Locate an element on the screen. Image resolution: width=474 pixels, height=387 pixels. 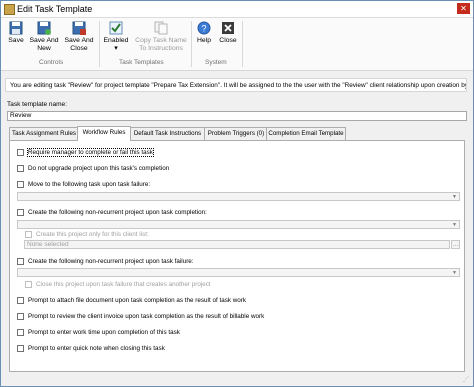
save-and-new-label-line1: Save And is located at coordinates (44, 40).